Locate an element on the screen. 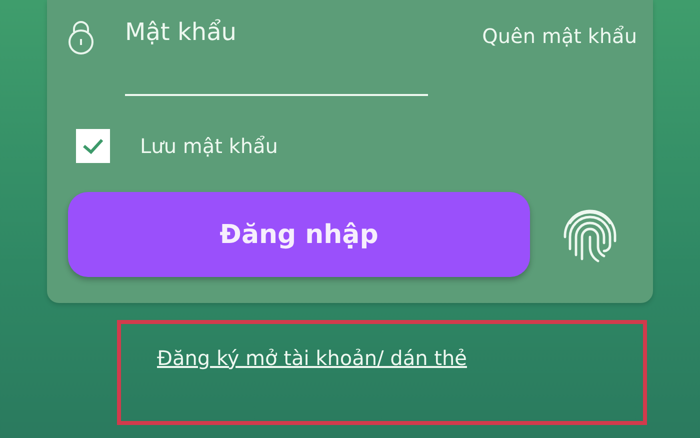 The width and height of the screenshot is (700, 438). remember-checkbox is located at coordinates (93, 146).